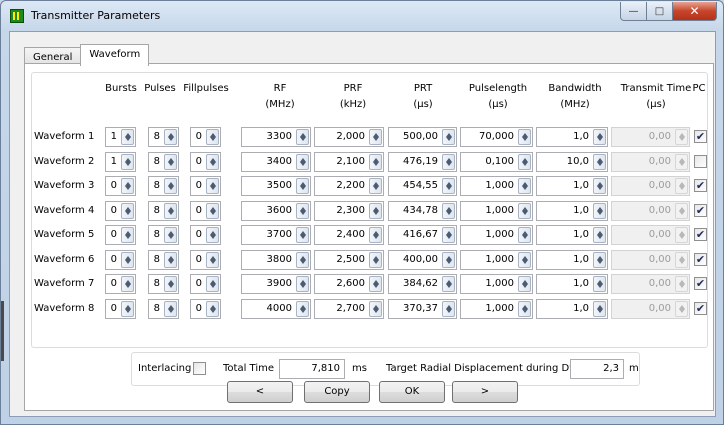 This screenshot has height=425, width=724. Describe the element at coordinates (349, 309) in the screenshot. I see `prf-spinbox: 2,700` at that location.